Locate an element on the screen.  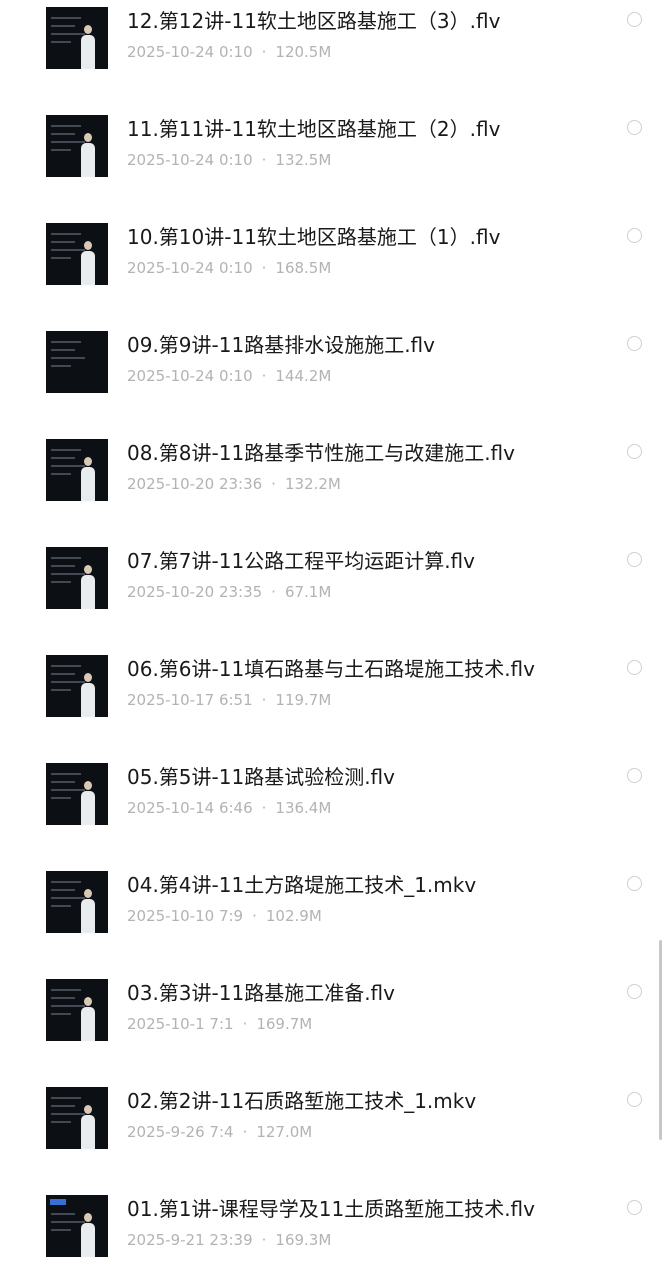
file-name: 10.第10讲-11软土地区路基施工（1）.flv is located at coordinates (314, 237).